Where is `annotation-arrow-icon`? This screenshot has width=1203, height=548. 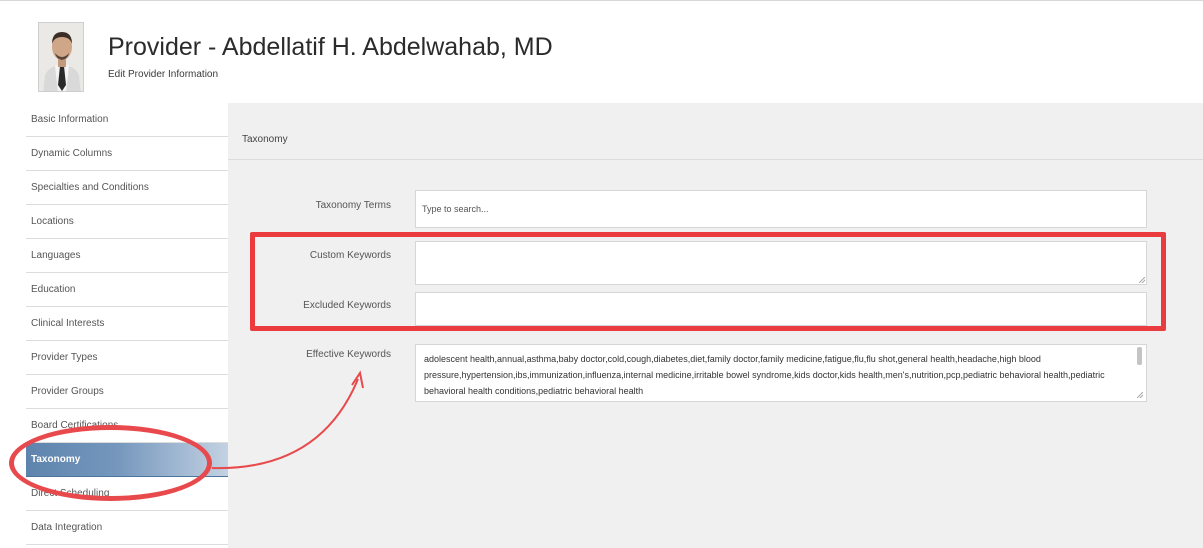 annotation-arrow-icon is located at coordinates (287, 420).